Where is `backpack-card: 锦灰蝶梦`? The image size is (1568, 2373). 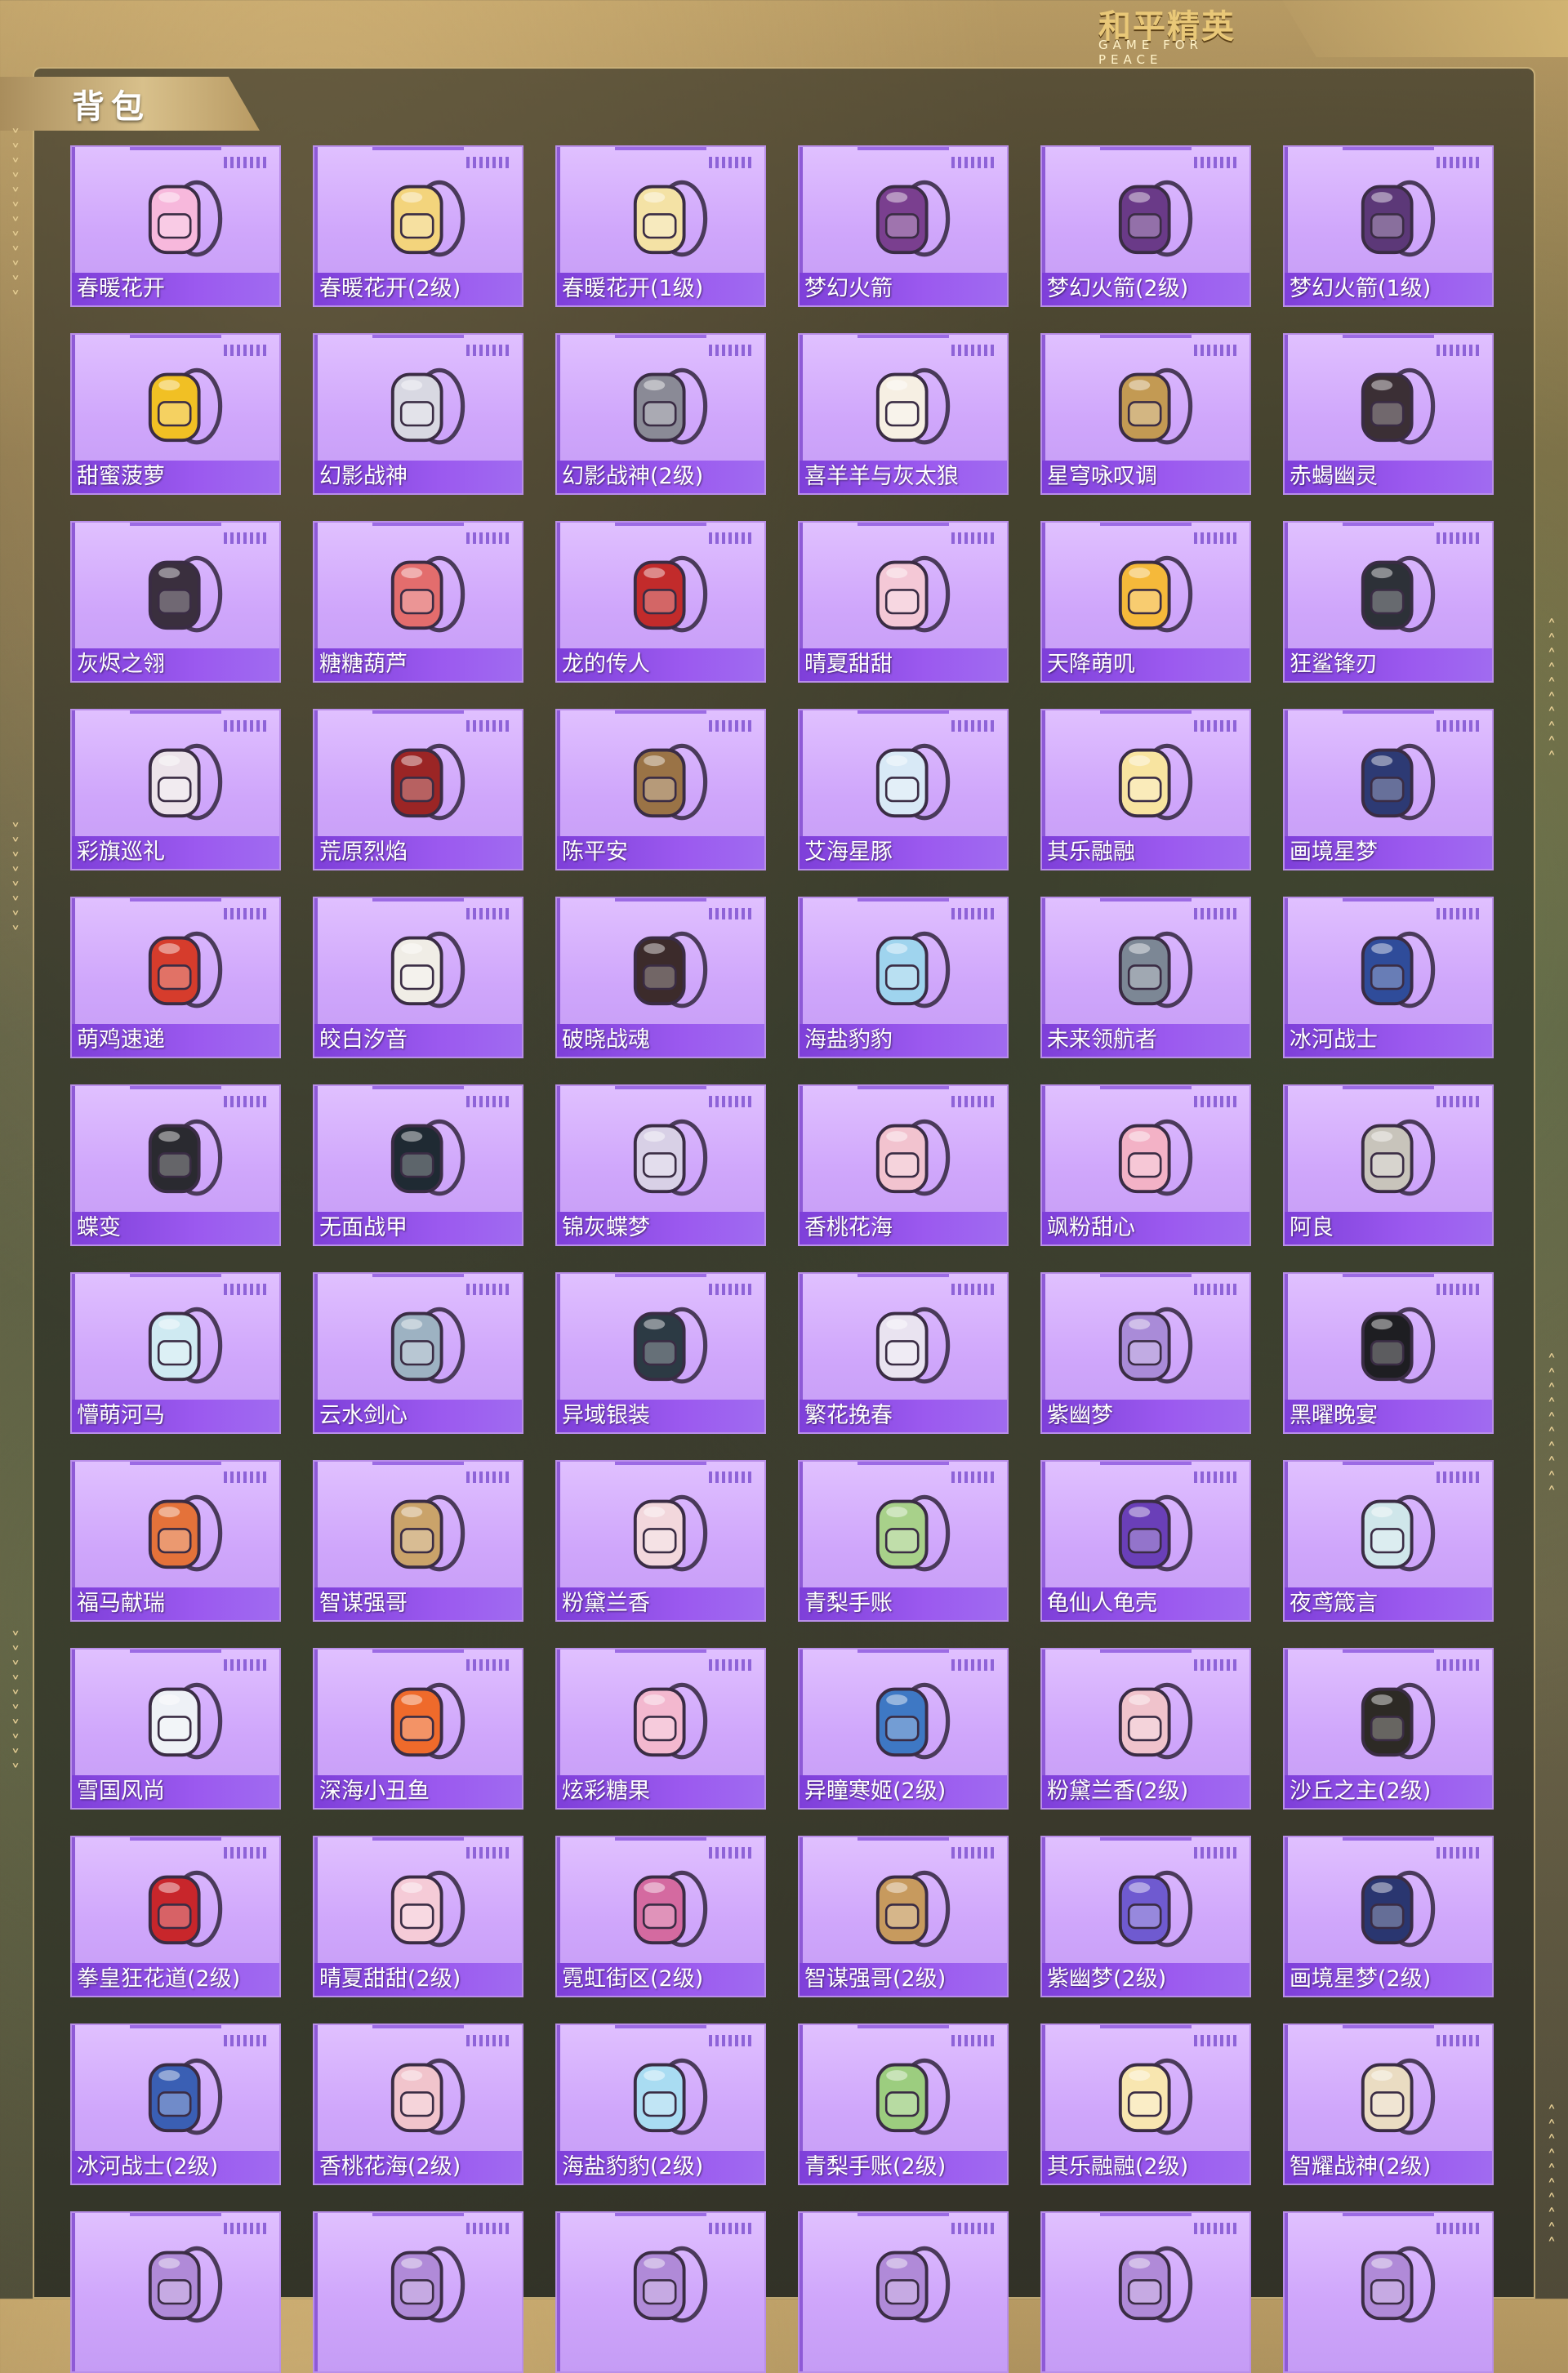 backpack-card: 锦灰蝶梦 is located at coordinates (660, 1165).